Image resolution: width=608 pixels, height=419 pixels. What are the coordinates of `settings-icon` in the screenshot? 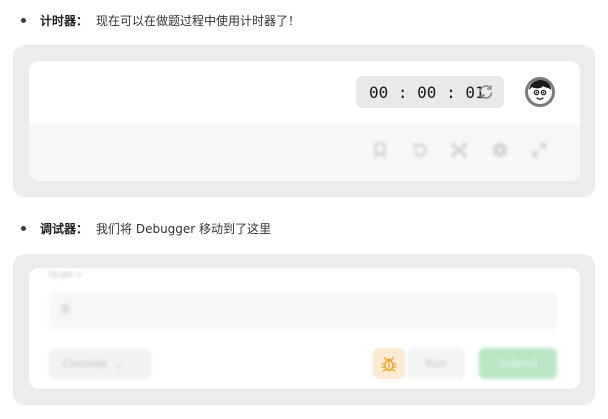 It's located at (500, 150).